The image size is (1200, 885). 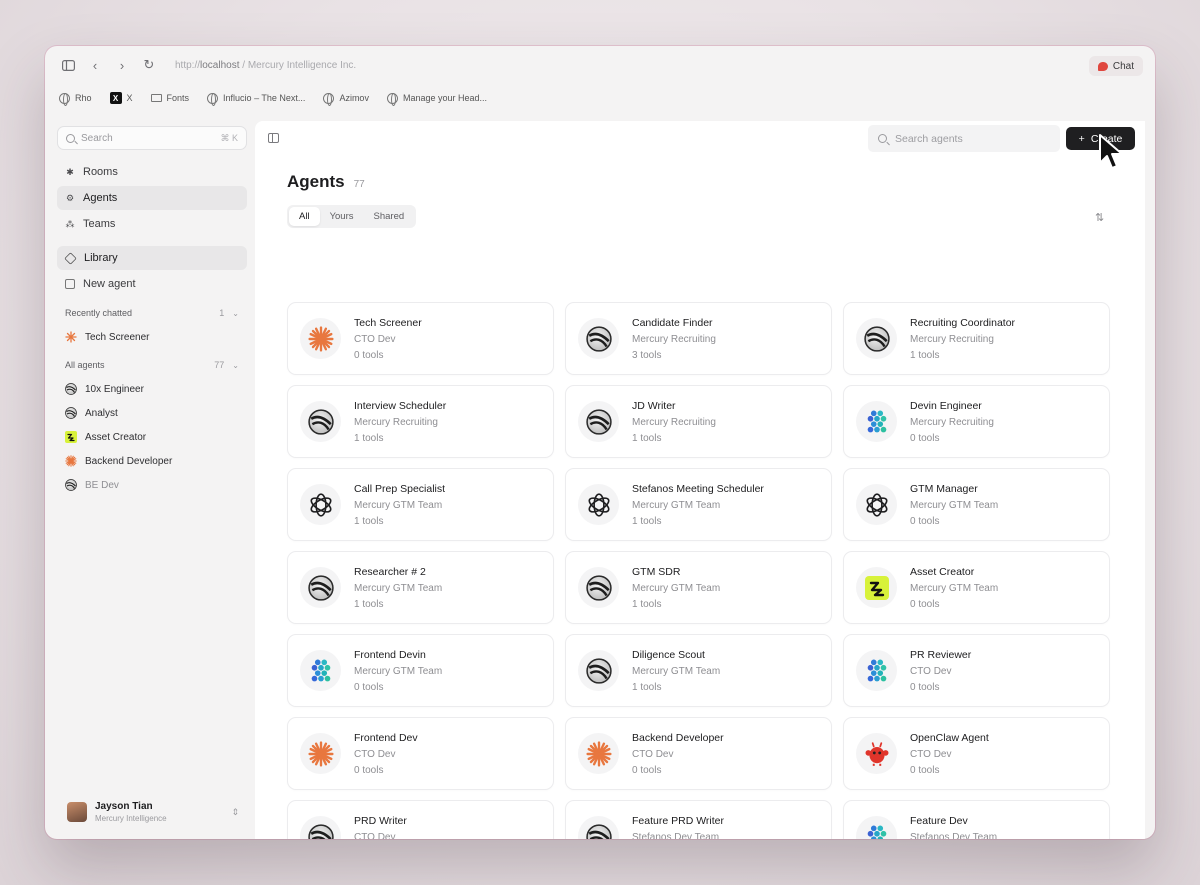 What do you see at coordinates (222, 313) in the screenshot?
I see `section-count: 1` at bounding box center [222, 313].